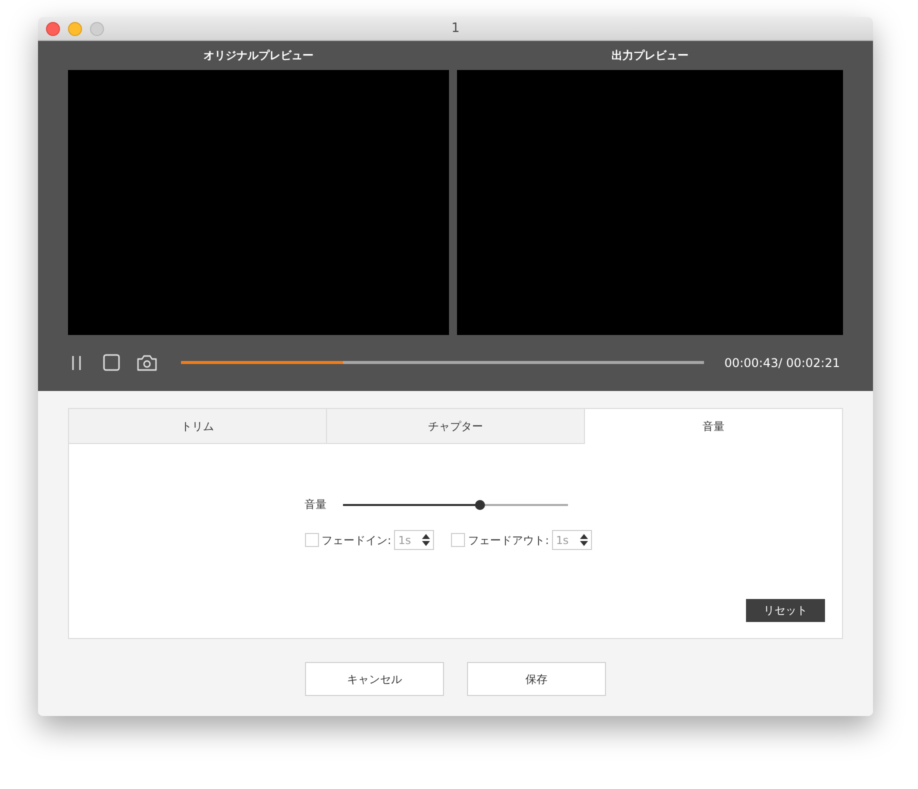 The height and width of the screenshot is (789, 918). I want to click on dialog-button: 保存, so click(536, 679).